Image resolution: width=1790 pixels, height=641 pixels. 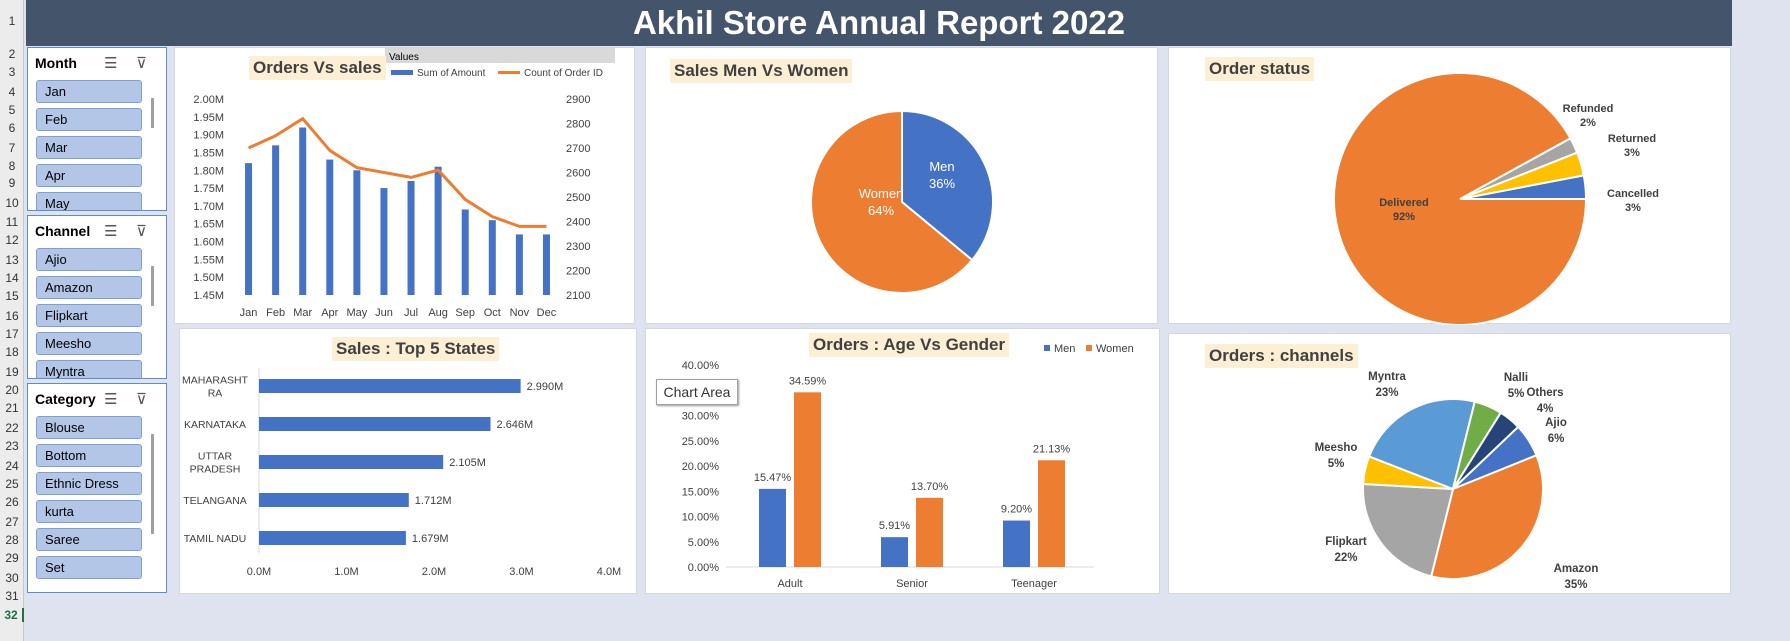 What do you see at coordinates (215, 425) in the screenshot?
I see `y-tick: KARNATAKA` at bounding box center [215, 425].